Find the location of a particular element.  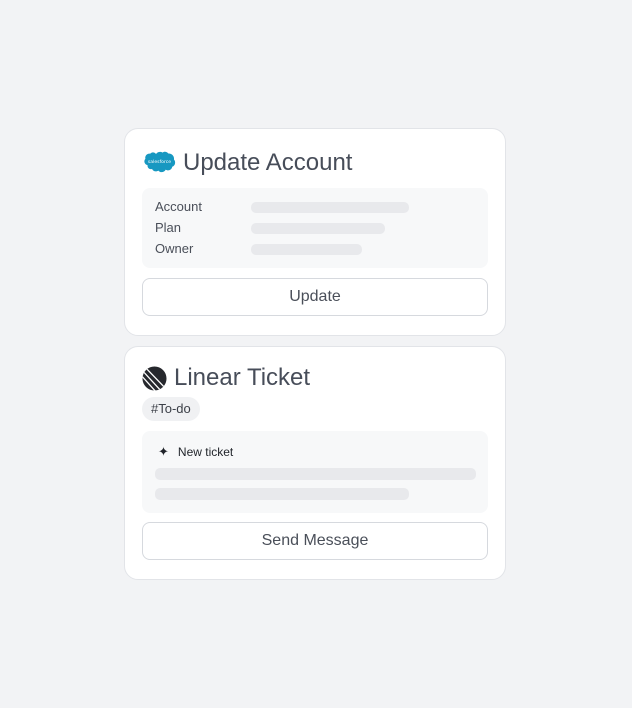

account-value-placeholder is located at coordinates (330, 207).